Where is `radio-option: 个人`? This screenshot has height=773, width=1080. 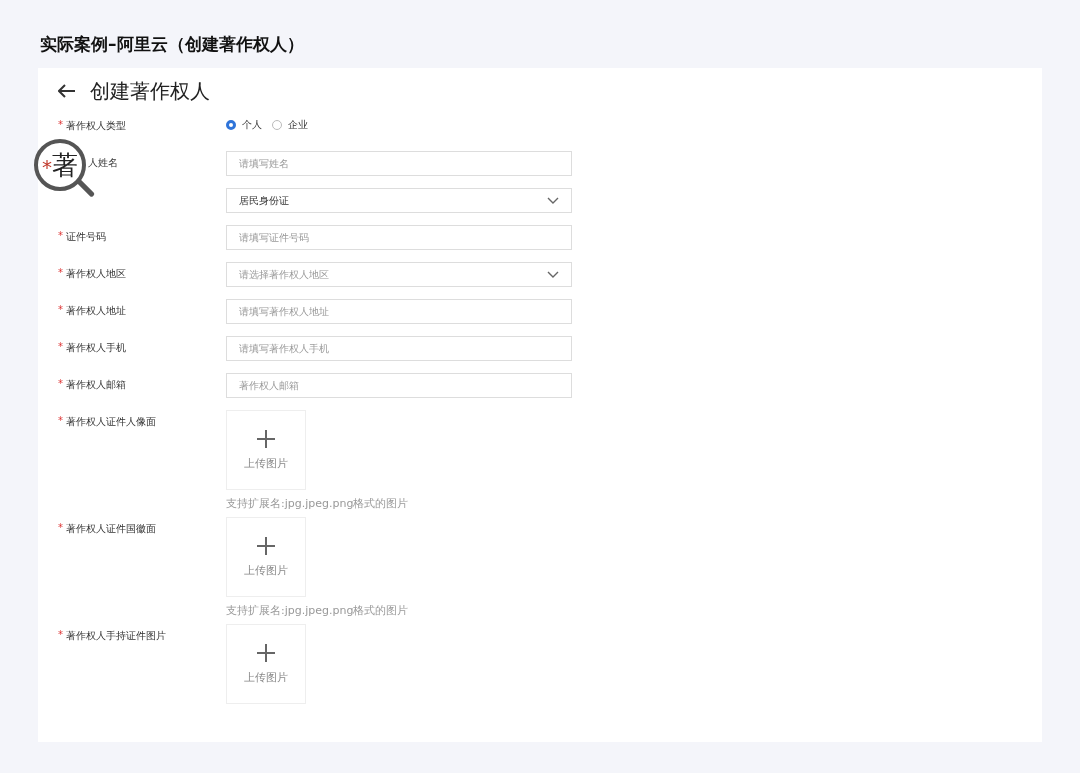
radio-option: 个人 is located at coordinates (244, 123).